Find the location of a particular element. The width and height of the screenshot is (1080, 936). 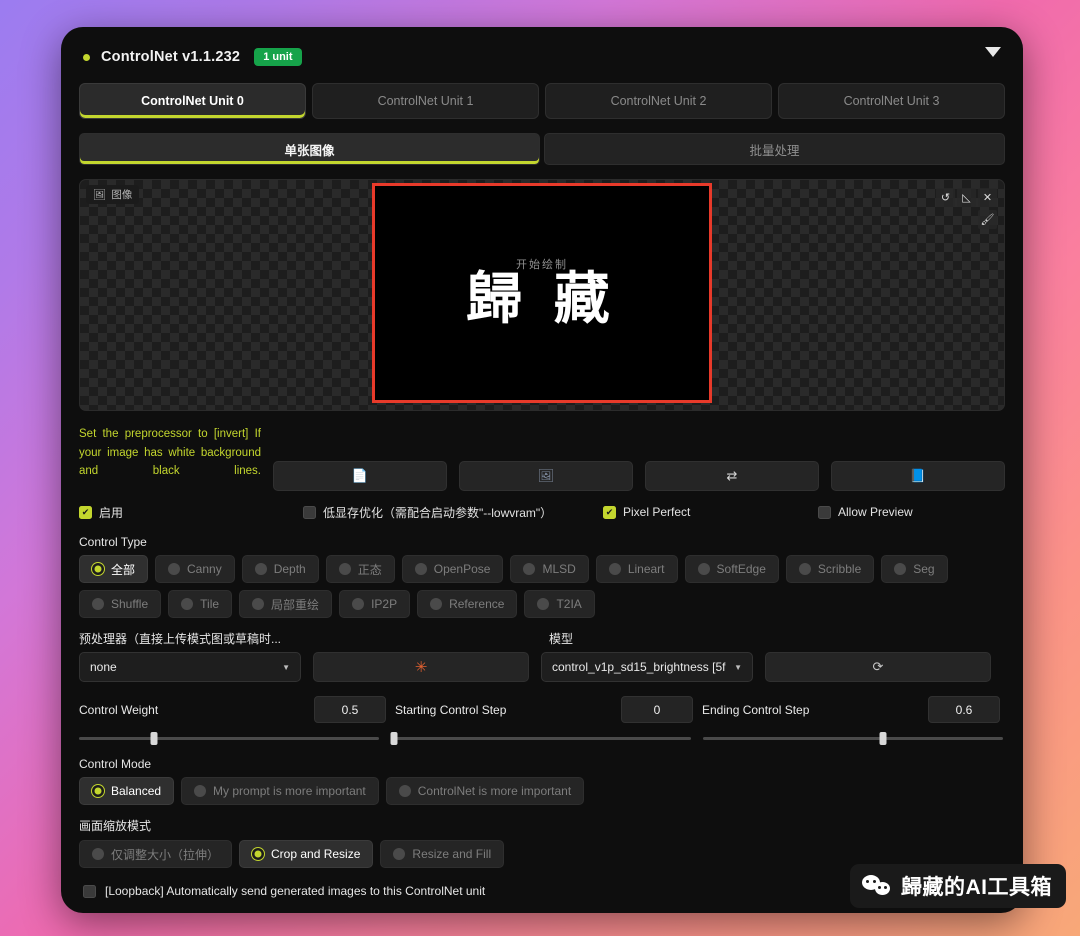

control-type-depth: Depth is located at coordinates (280, 569).